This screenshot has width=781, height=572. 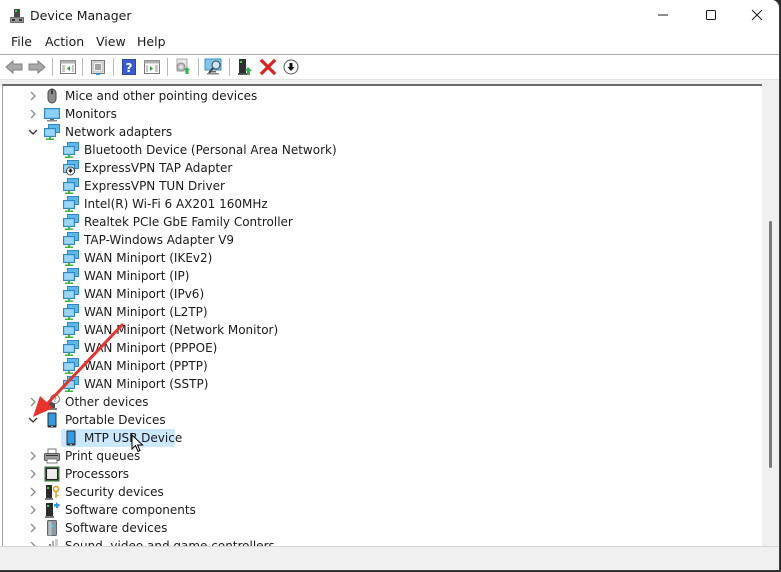 I want to click on tree-item-label: Other devices, so click(x=107, y=402).